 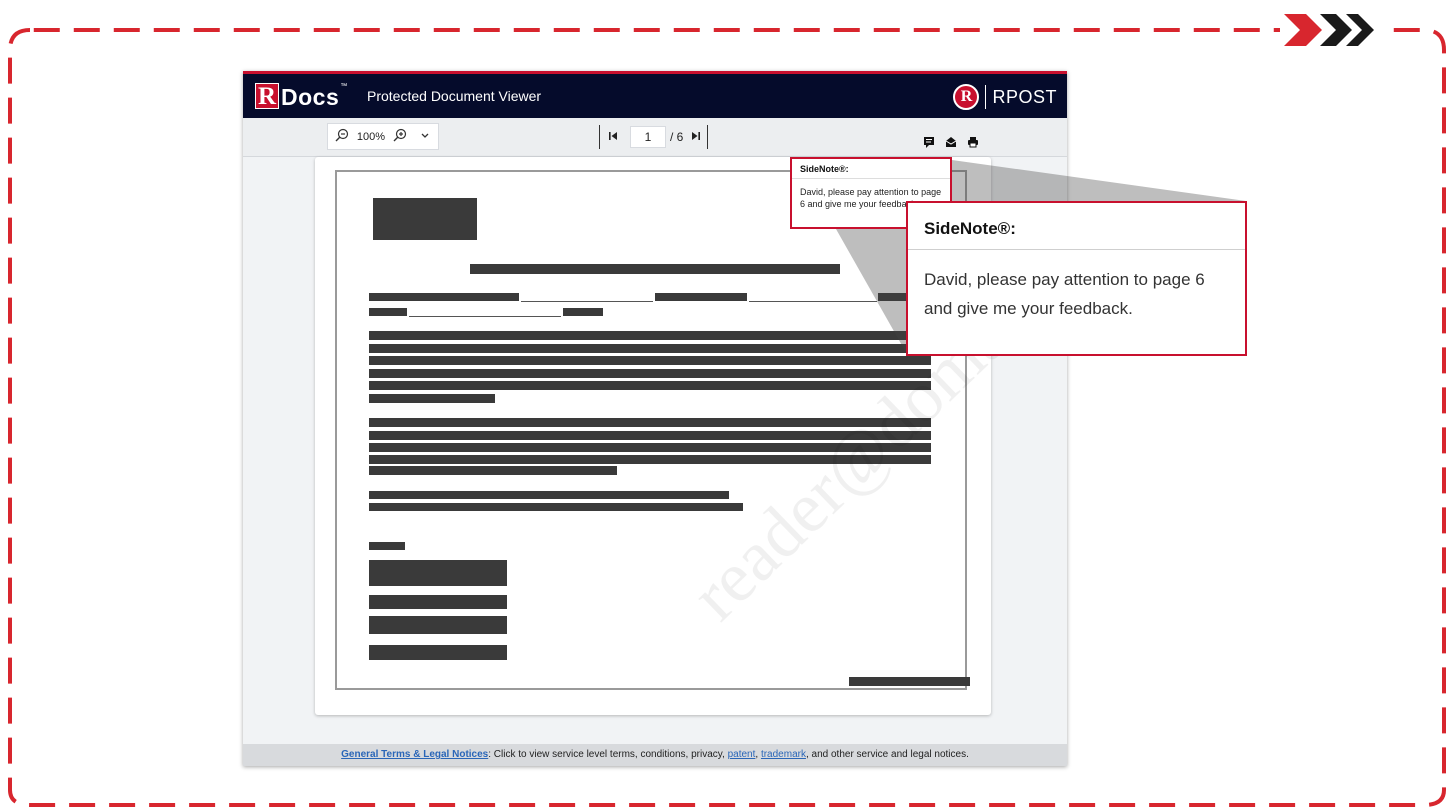 I want to click on redacted-footer-line, so click(x=909, y=681).